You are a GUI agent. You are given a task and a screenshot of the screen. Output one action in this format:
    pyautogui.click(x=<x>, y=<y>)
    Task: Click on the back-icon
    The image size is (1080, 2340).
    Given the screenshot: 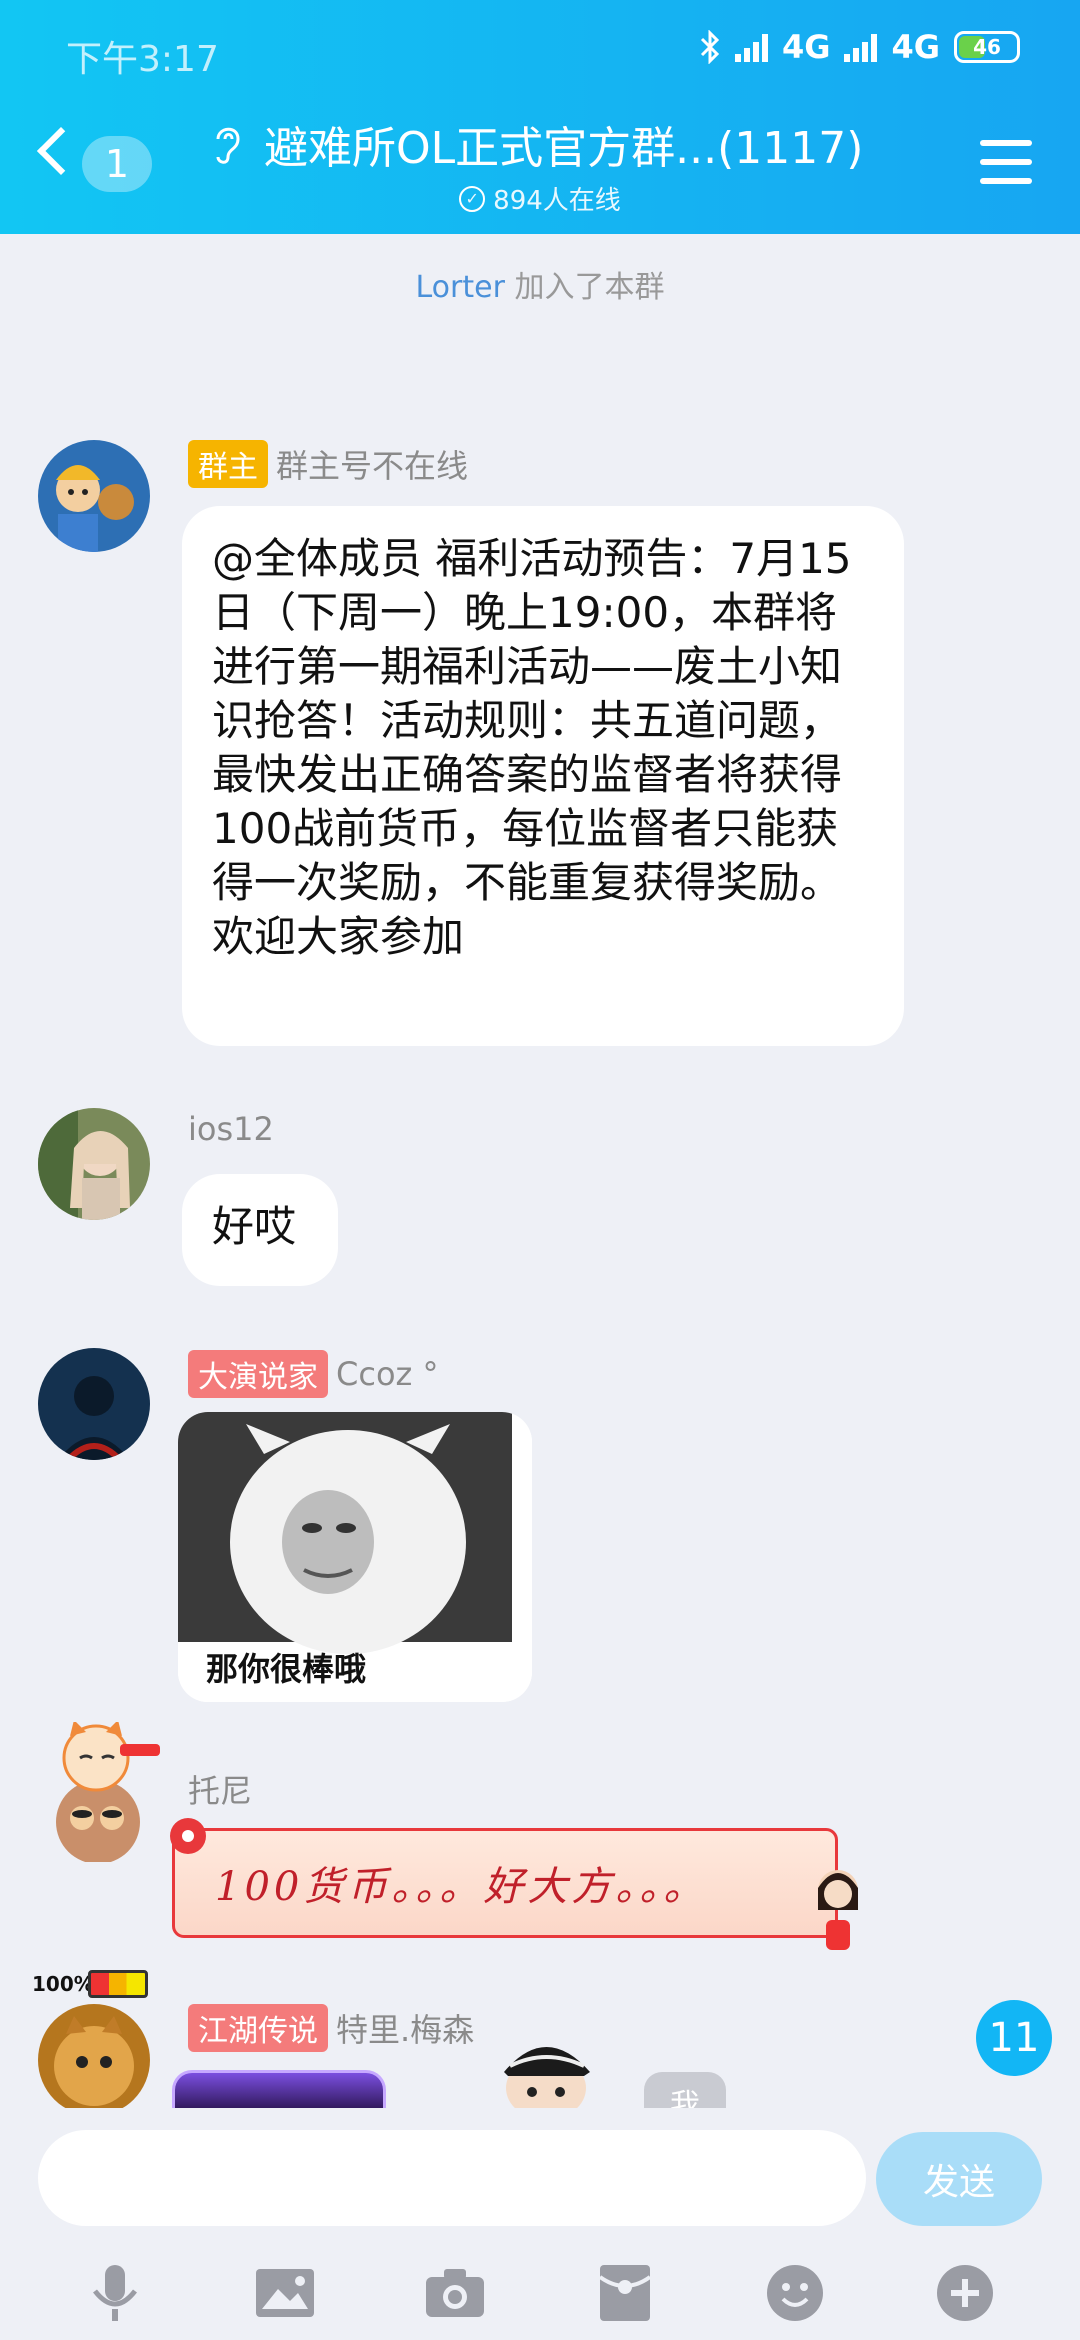 What is the action you would take?
    pyautogui.click(x=61, y=151)
    